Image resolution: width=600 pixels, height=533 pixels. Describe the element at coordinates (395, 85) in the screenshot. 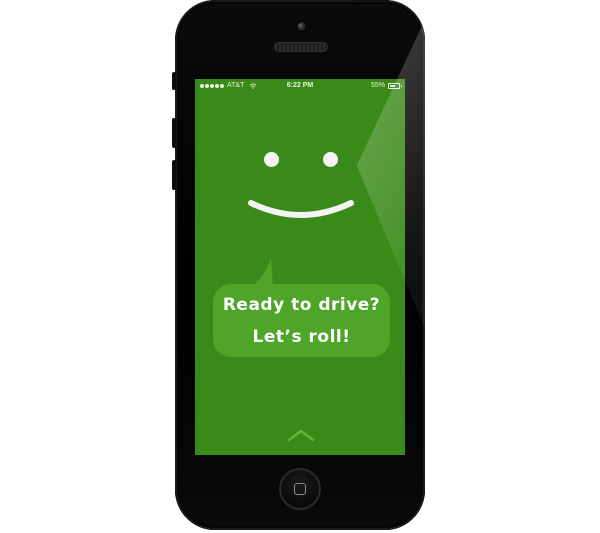

I see `battery-icon` at that location.